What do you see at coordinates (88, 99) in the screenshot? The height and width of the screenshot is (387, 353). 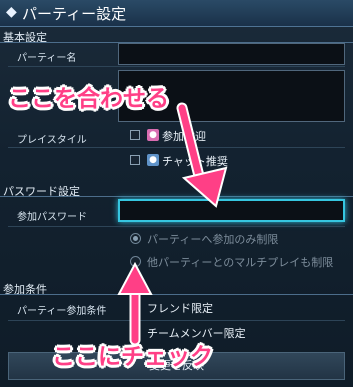 I see `annotation-top: ここを合わせる` at bounding box center [88, 99].